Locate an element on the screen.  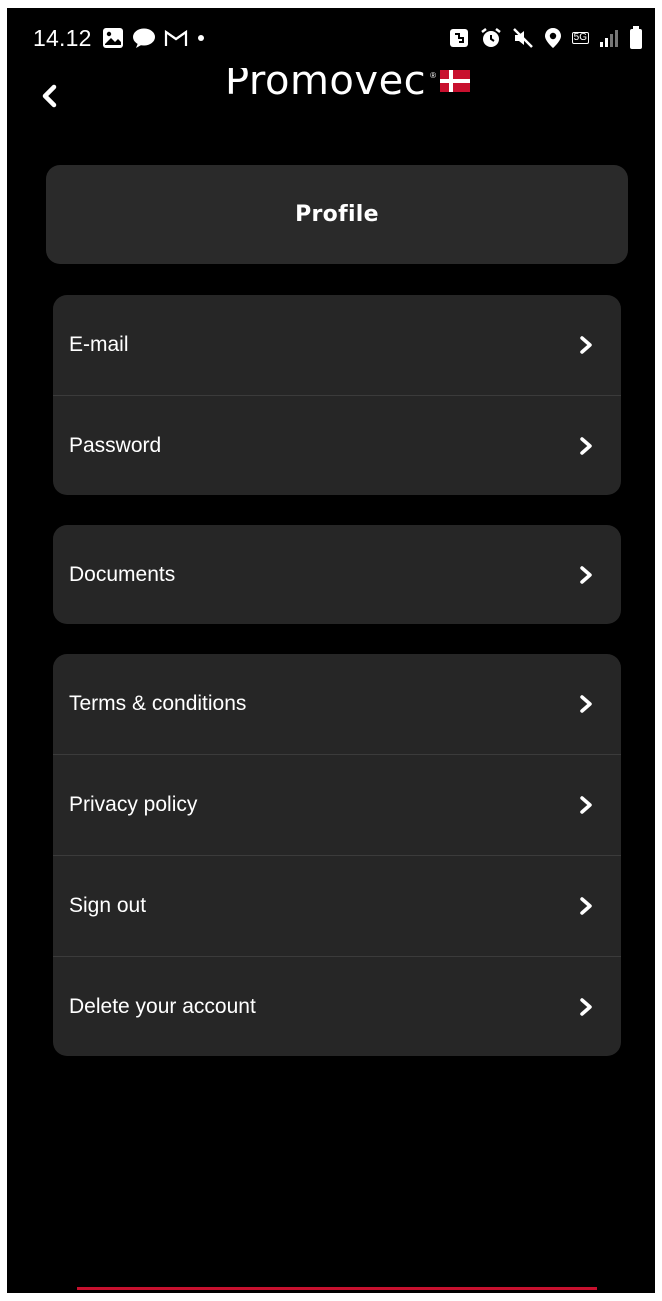
menu-item-label: Password is located at coordinates (115, 445).